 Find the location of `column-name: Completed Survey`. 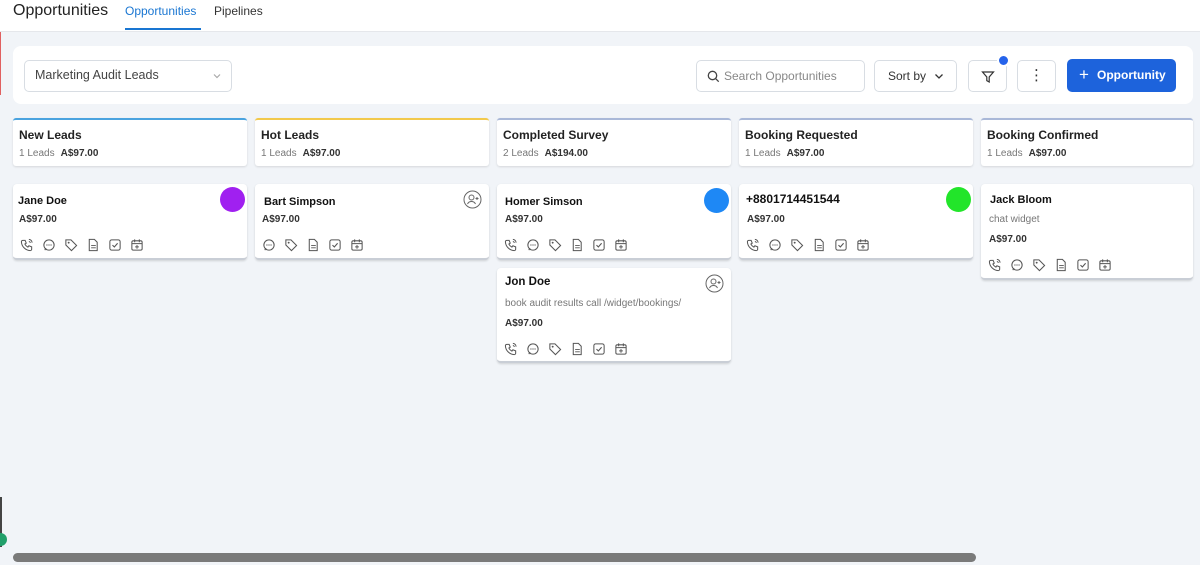

column-name: Completed Survey is located at coordinates (556, 135).